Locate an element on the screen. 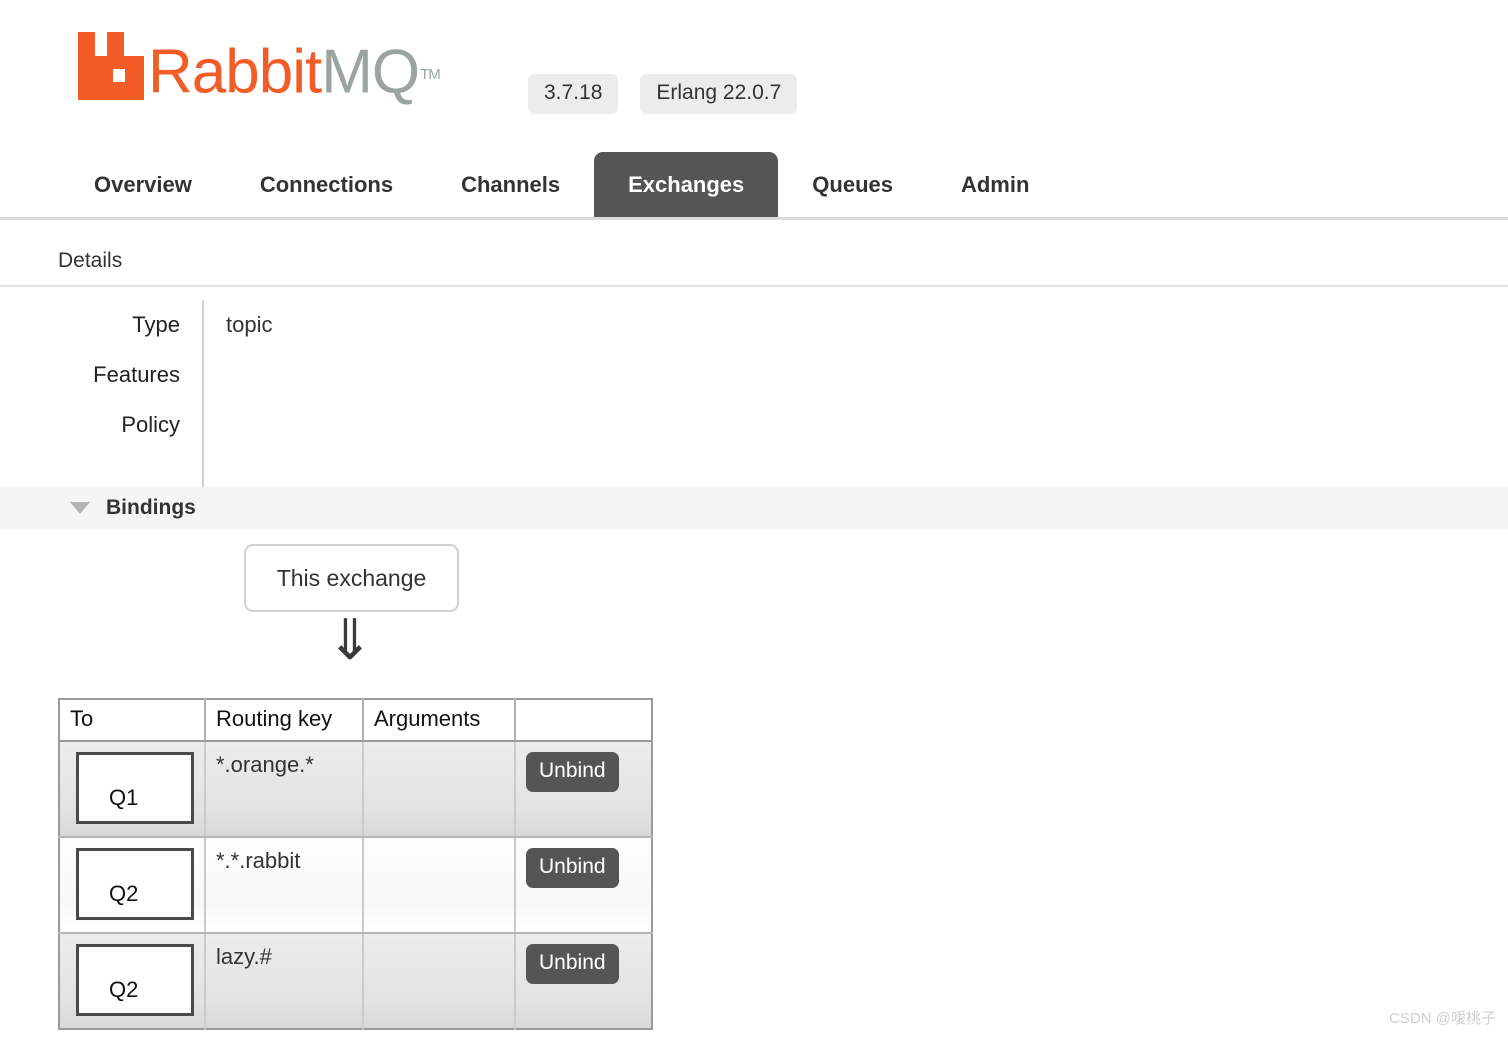 The height and width of the screenshot is (1040, 1508). rabbit-head-icon is located at coordinates (111, 66).